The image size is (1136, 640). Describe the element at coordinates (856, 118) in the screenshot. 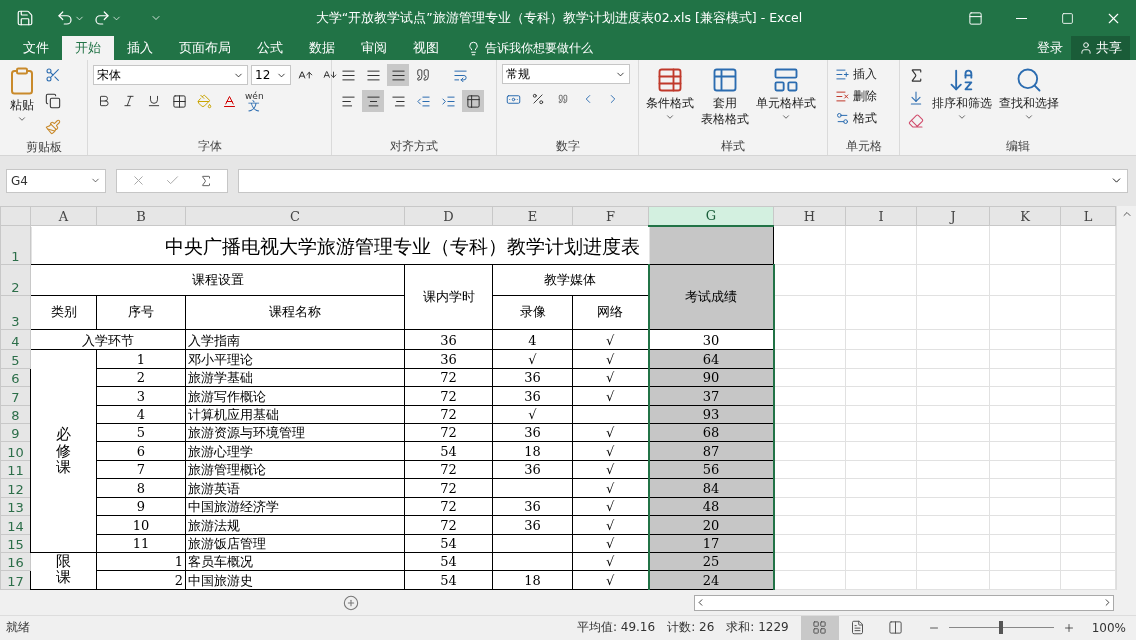

I see `format-button: 格式` at that location.